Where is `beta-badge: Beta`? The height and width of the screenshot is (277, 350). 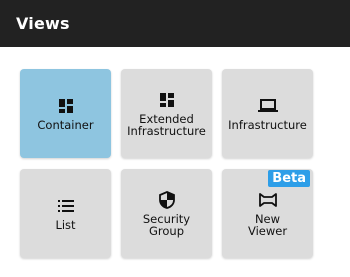 beta-badge: Beta is located at coordinates (289, 178).